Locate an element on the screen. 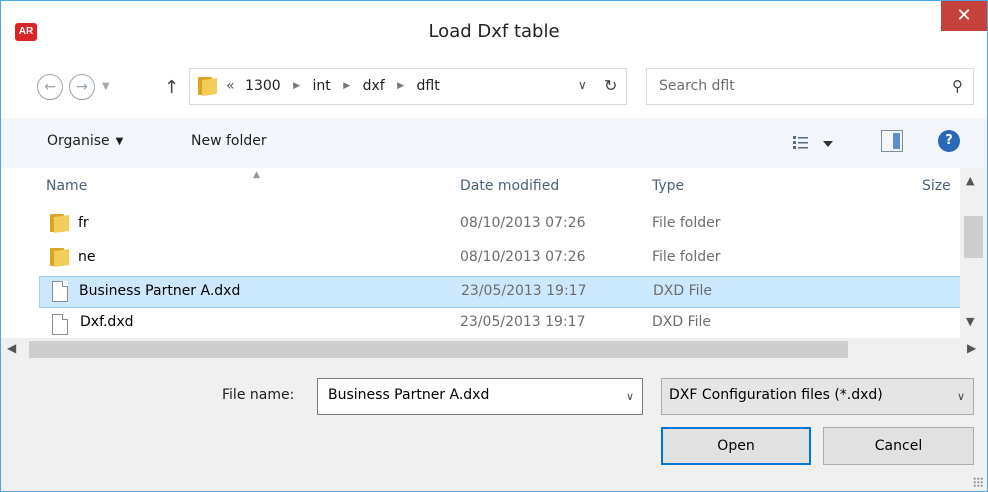 The image size is (988, 492). file-type-filter-value: DXF Configuration files (*.dxd) is located at coordinates (776, 395).